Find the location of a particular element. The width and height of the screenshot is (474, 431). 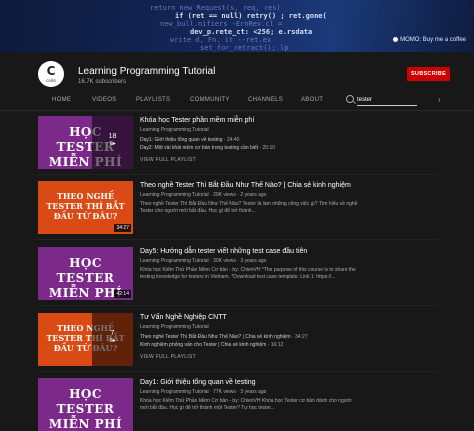

search-icon is located at coordinates (350, 99).